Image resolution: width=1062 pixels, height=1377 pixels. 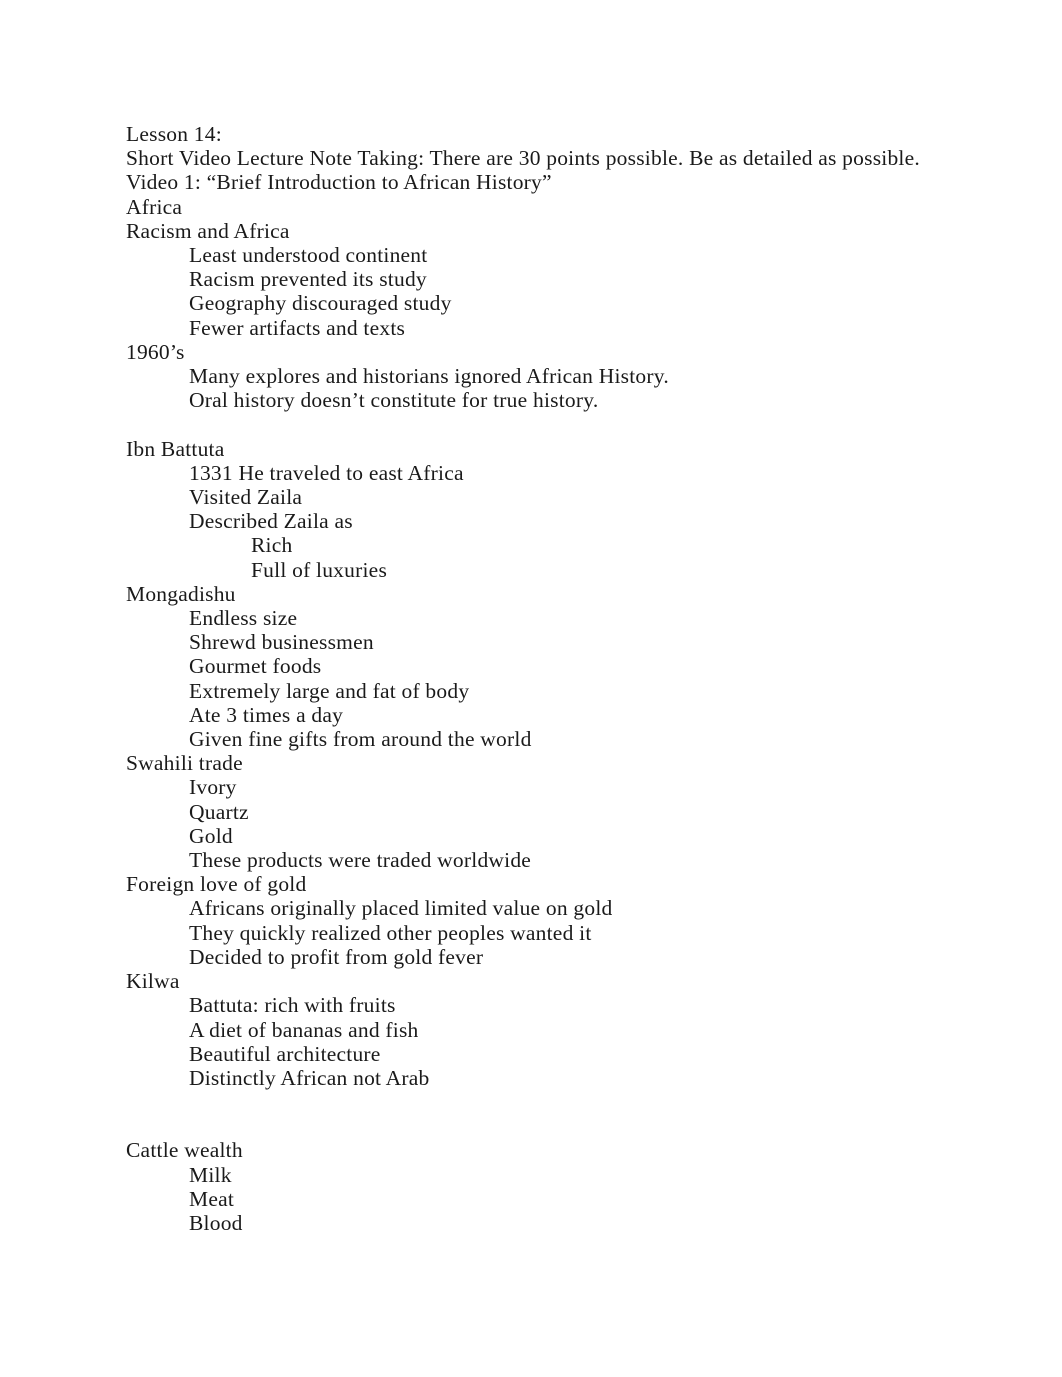 I want to click on note-line: Kilwa, so click(x=153, y=981).